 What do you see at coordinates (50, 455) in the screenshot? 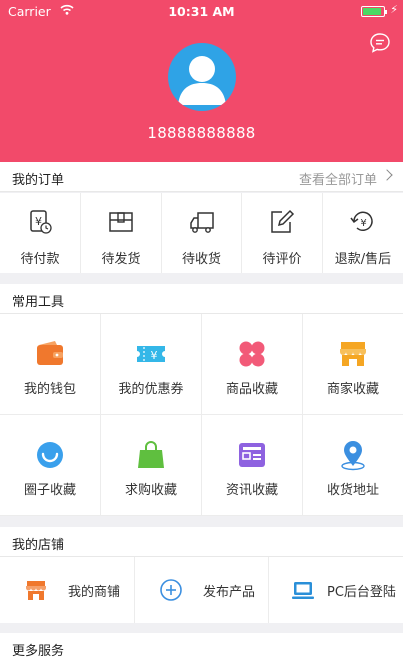
I see `circle-favorites-icon` at bounding box center [50, 455].